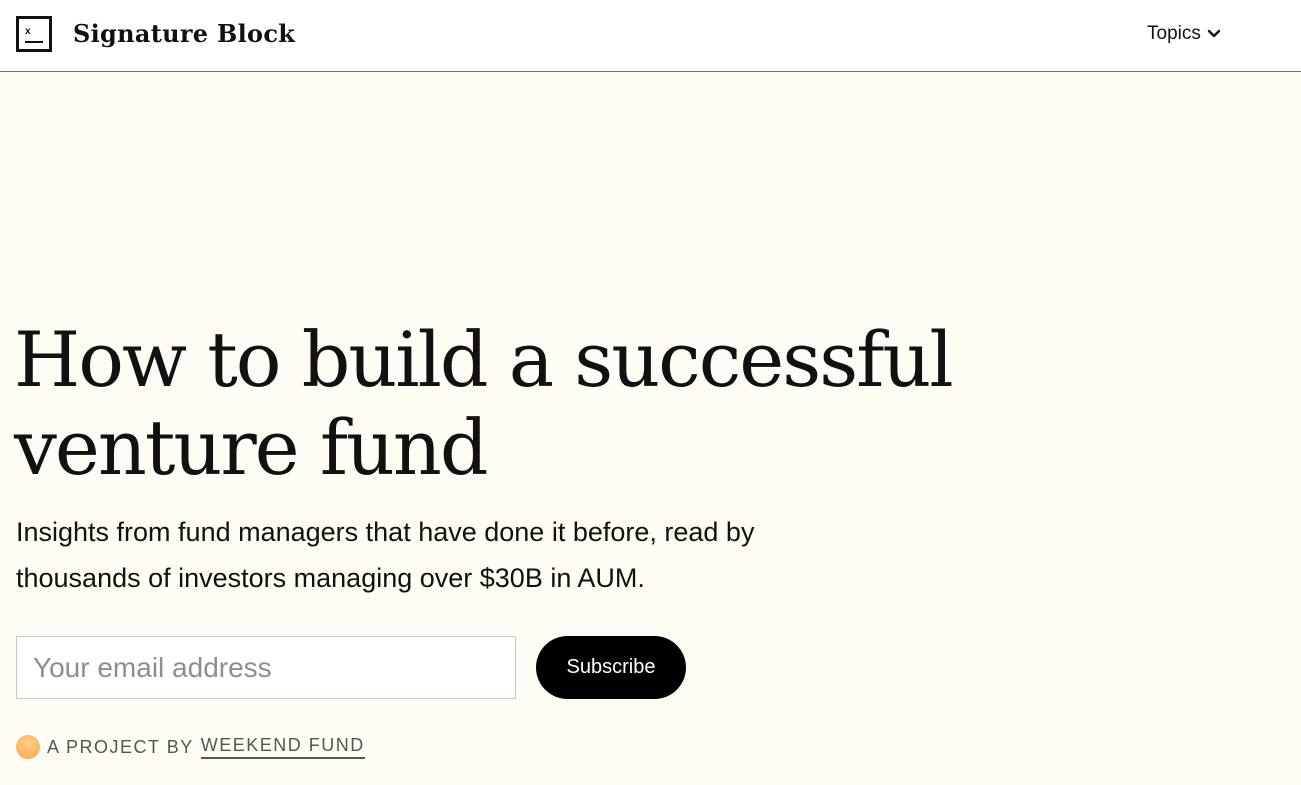  I want to click on brand-name: Signature Block, so click(184, 34).